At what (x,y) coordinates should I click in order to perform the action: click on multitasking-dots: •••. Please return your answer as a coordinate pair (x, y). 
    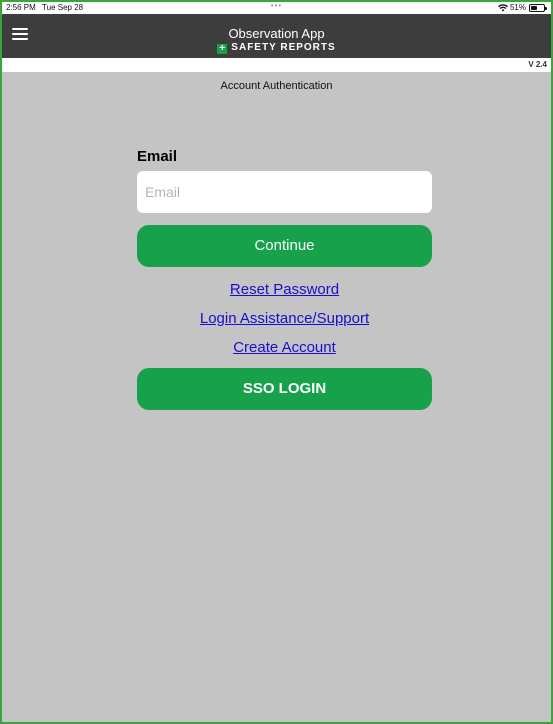
    Looking at the image, I should click on (276, 7).